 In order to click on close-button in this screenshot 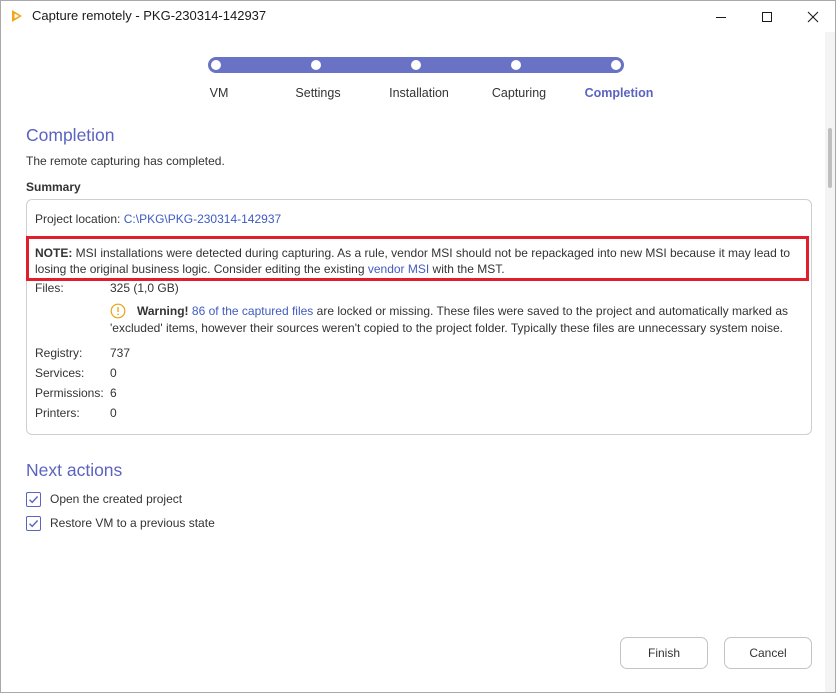, I will do `click(812, 16)`.